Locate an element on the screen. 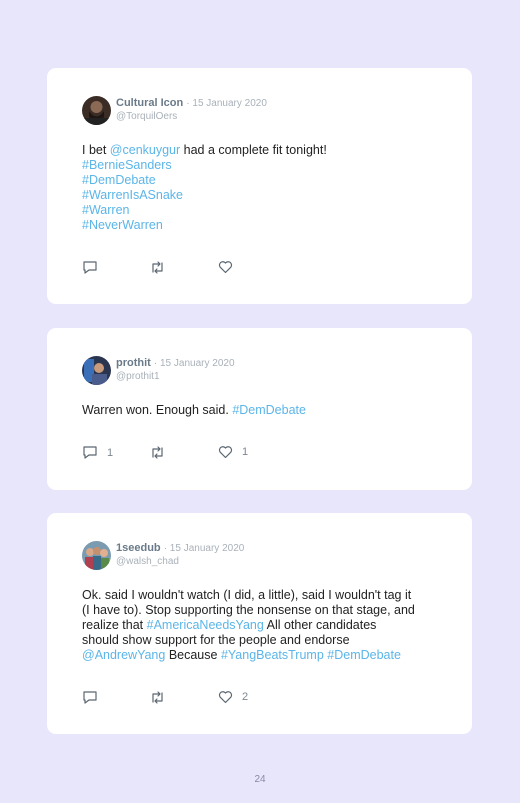  like-count: 2 is located at coordinates (245, 697).